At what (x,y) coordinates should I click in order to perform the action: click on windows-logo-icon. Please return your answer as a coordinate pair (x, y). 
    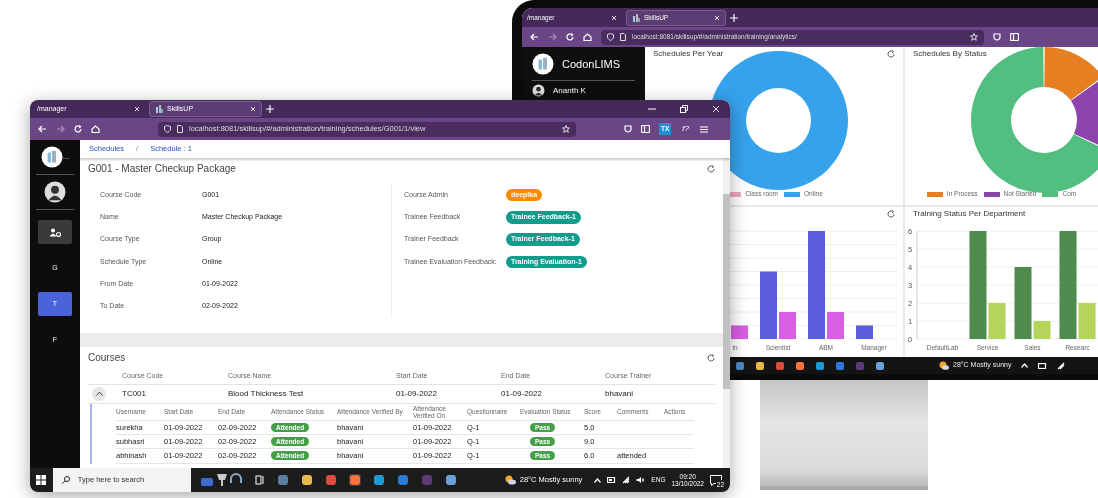
    Looking at the image, I should click on (41, 480).